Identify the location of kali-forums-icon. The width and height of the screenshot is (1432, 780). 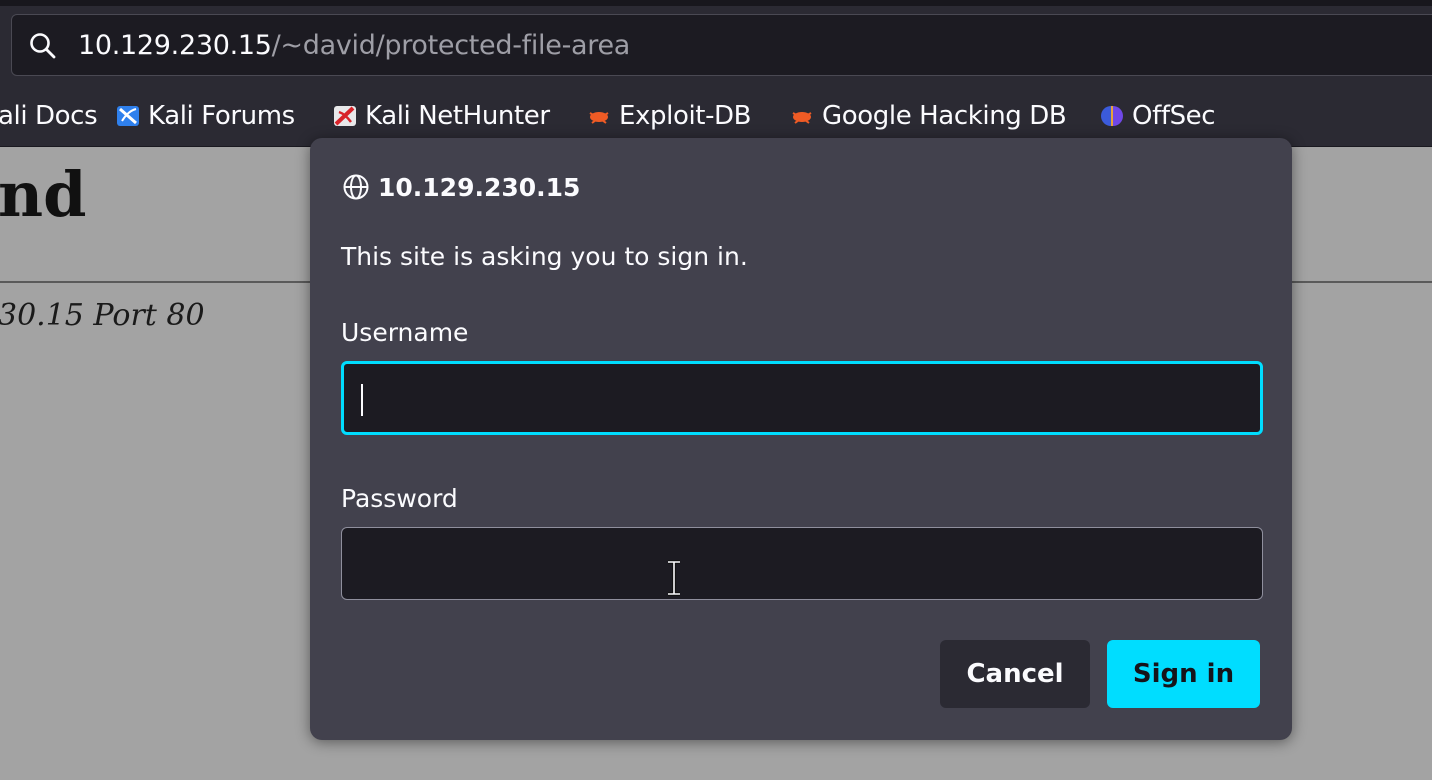
(128, 116).